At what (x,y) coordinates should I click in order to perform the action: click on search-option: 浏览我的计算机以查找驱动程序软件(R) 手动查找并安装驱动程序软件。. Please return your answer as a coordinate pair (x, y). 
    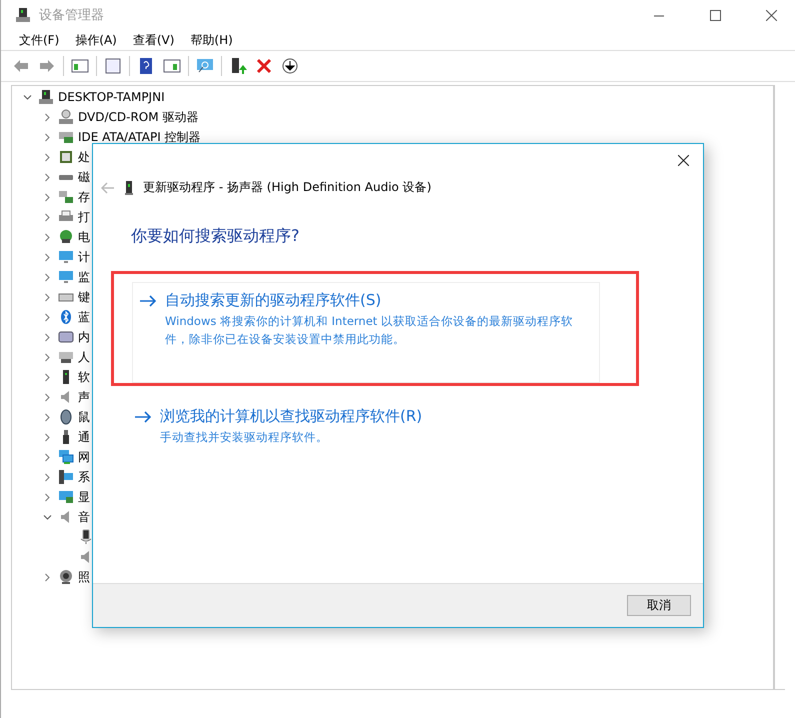
    Looking at the image, I should click on (418, 426).